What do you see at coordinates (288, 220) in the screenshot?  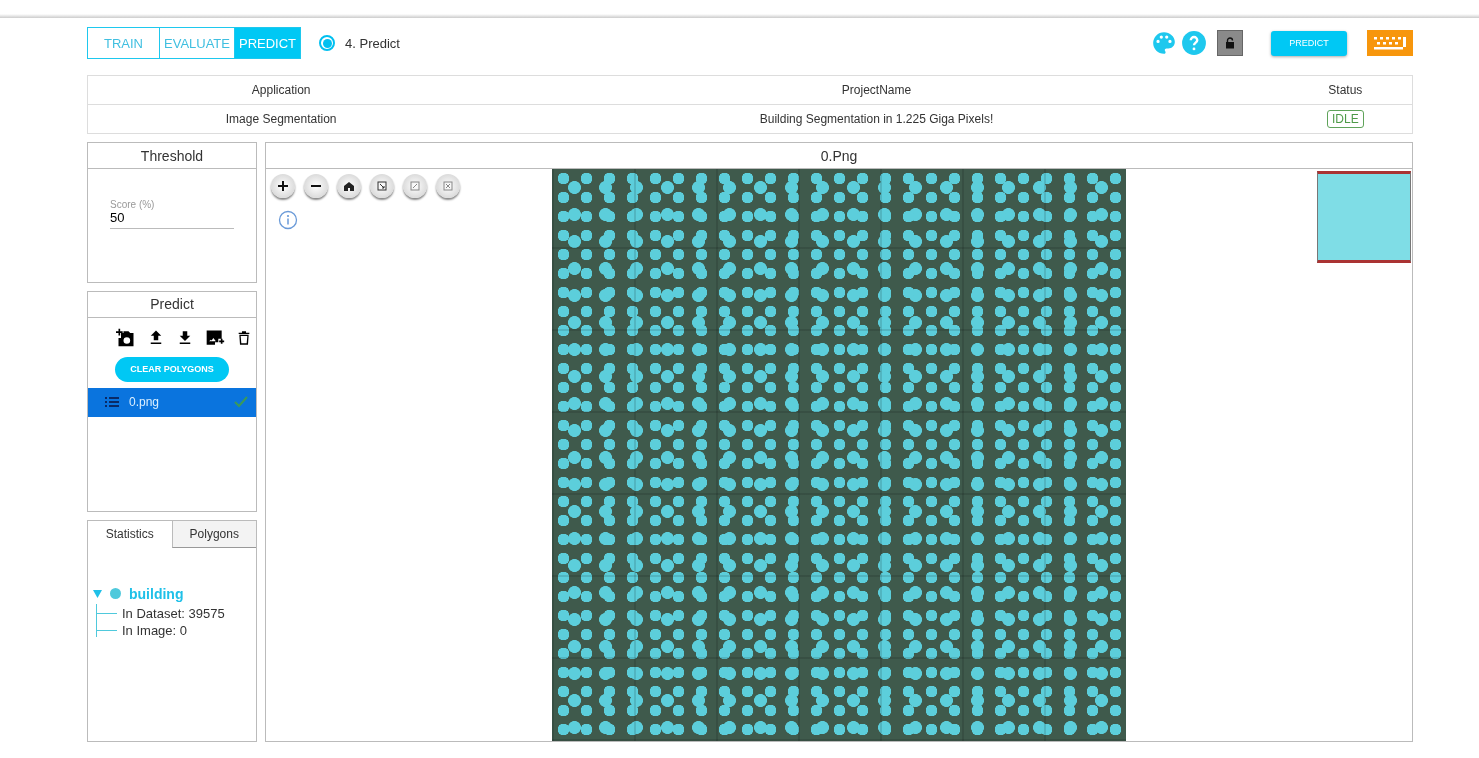 I see `info-icon` at bounding box center [288, 220].